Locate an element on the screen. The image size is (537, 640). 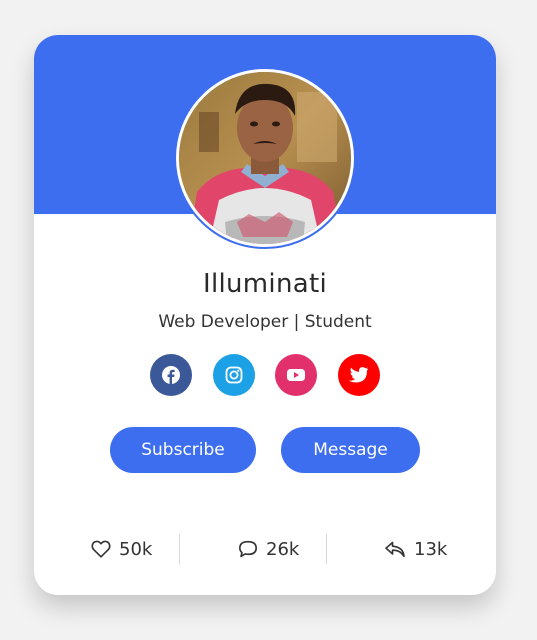
comments-count: 26k is located at coordinates (283, 549).